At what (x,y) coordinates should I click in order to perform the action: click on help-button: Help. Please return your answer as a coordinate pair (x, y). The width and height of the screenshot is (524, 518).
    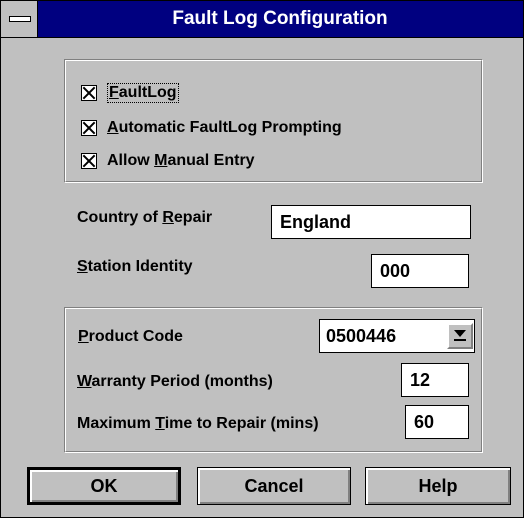
    Looking at the image, I should click on (438, 486).